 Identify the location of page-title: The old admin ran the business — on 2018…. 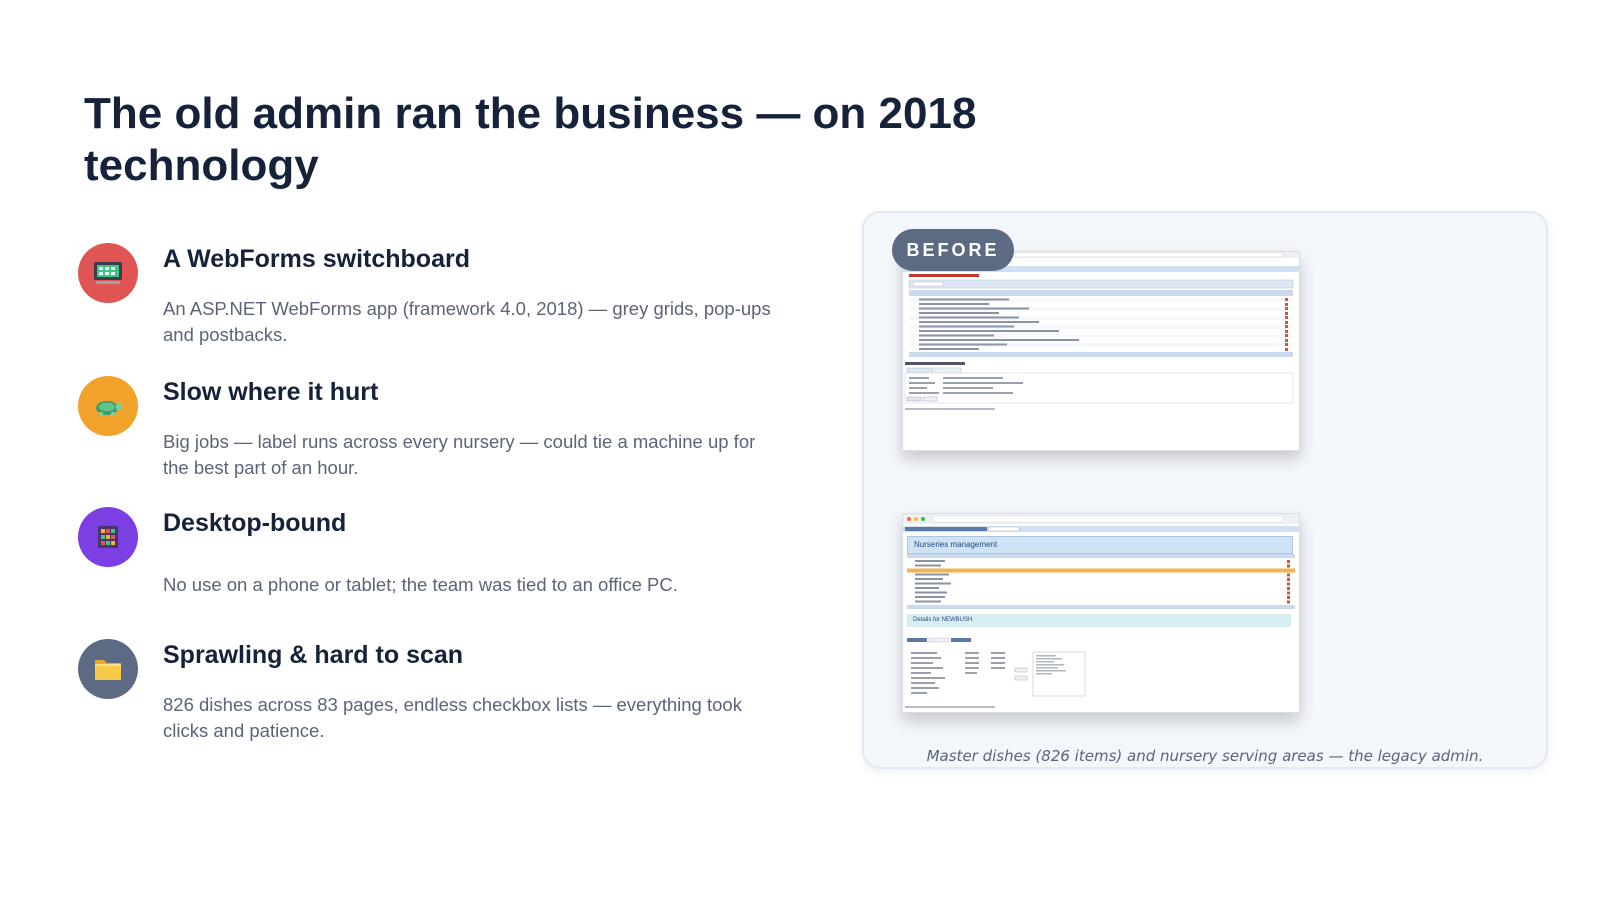
(530, 139).